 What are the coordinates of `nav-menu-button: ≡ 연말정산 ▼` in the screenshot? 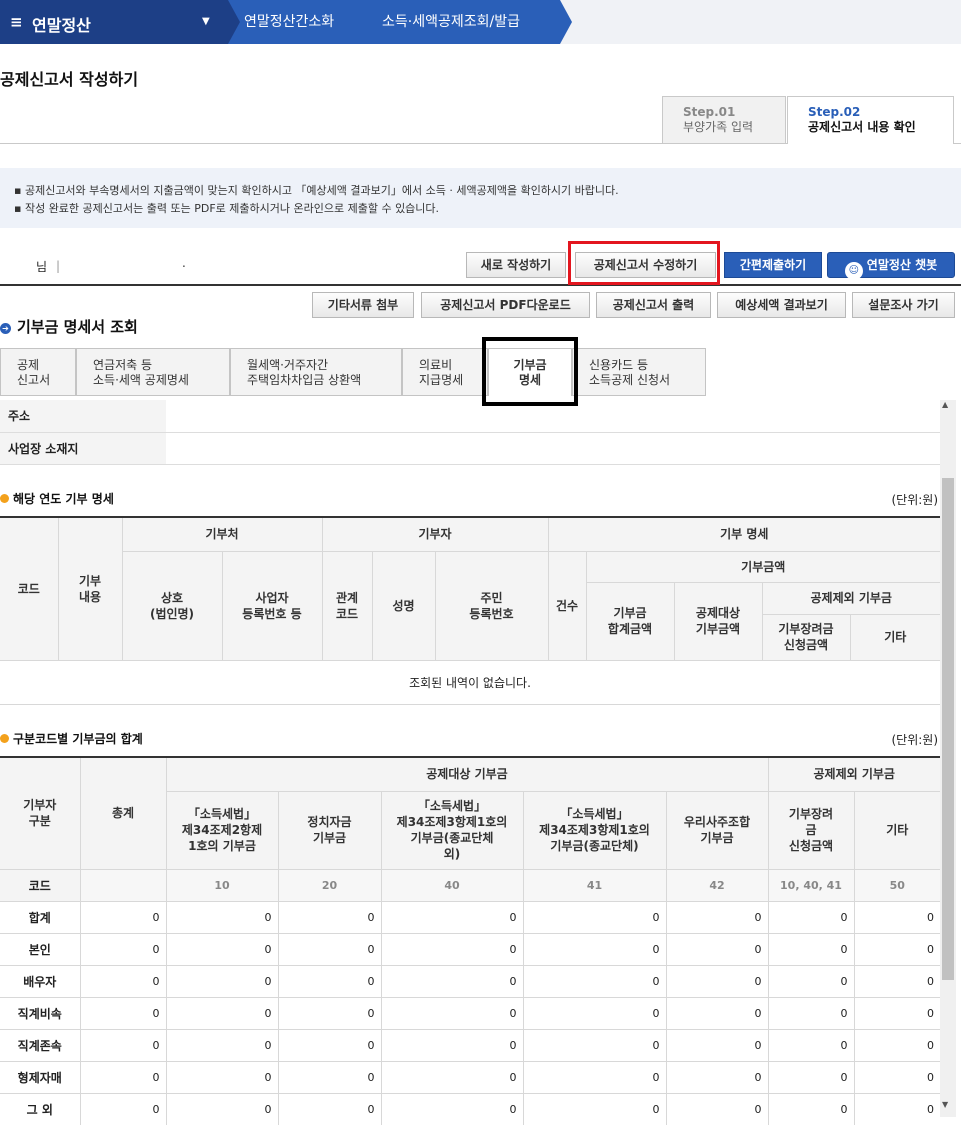 It's located at (114, 22).